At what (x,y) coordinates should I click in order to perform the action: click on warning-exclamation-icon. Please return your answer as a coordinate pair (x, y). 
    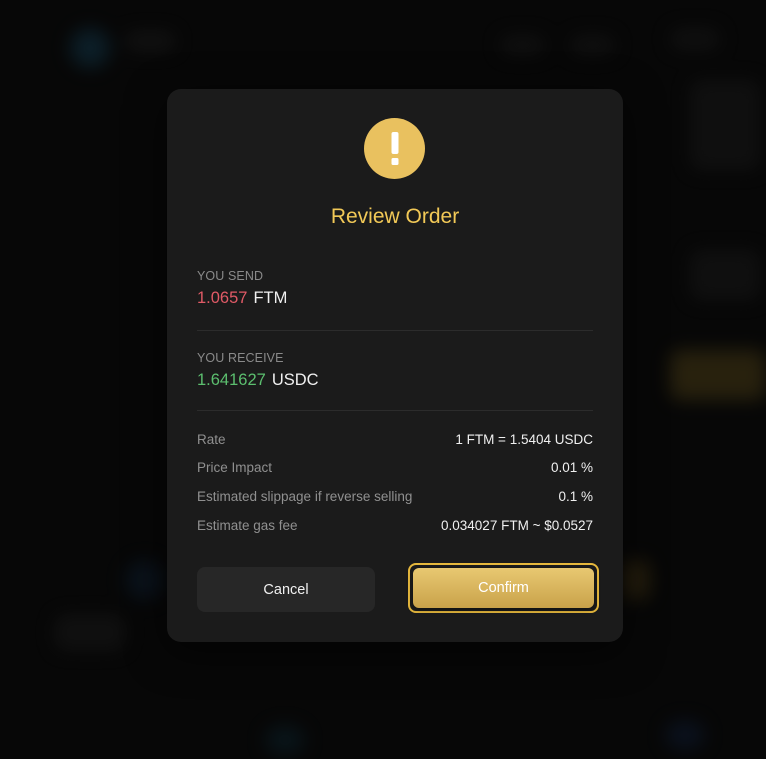
    Looking at the image, I should click on (394, 148).